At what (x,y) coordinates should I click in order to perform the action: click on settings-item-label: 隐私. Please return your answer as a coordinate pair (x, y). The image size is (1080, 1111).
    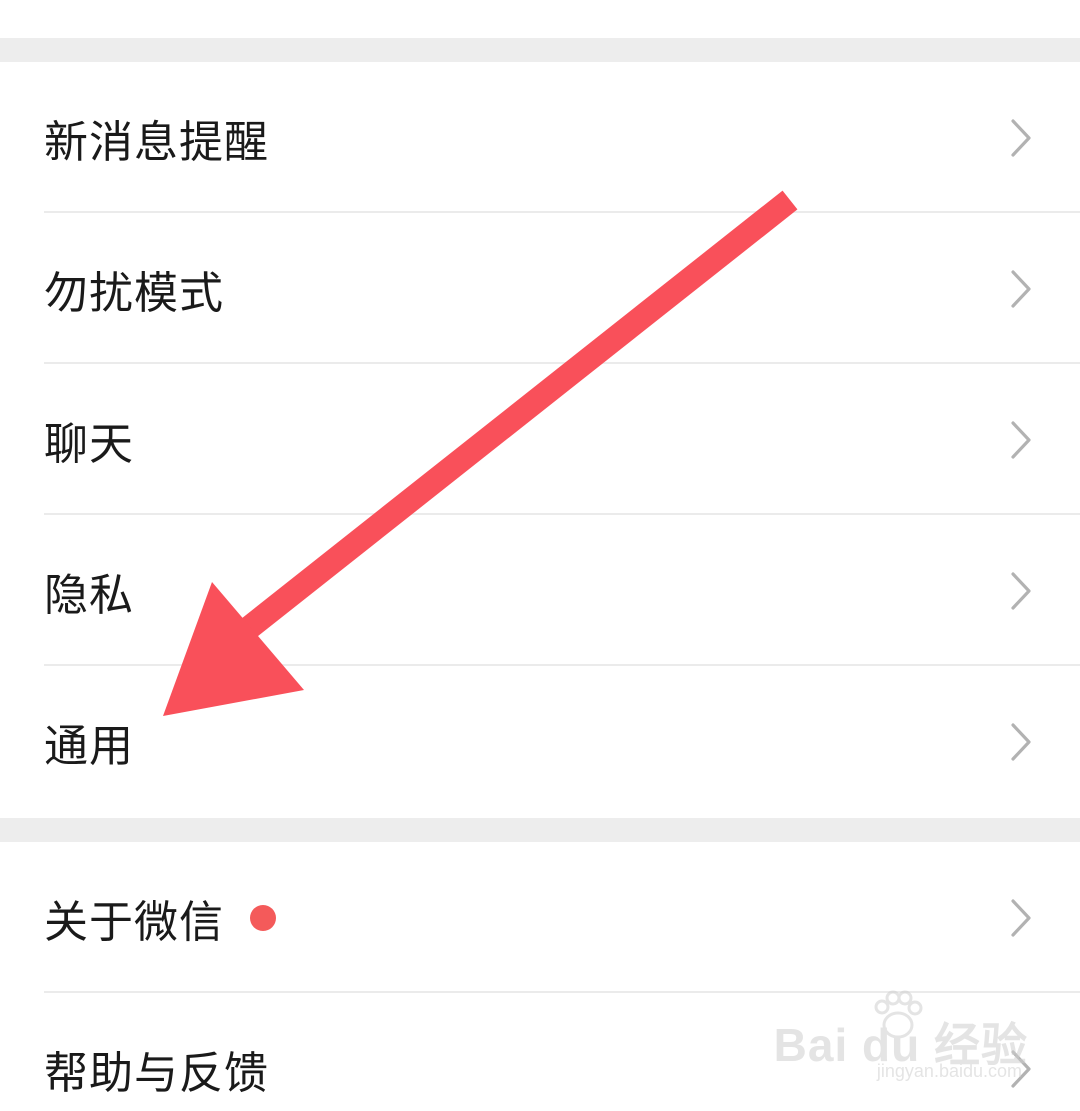
    Looking at the image, I should click on (89, 595).